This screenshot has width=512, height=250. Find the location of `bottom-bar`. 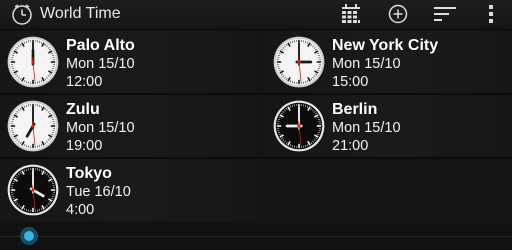

bottom-bar is located at coordinates (256, 236).